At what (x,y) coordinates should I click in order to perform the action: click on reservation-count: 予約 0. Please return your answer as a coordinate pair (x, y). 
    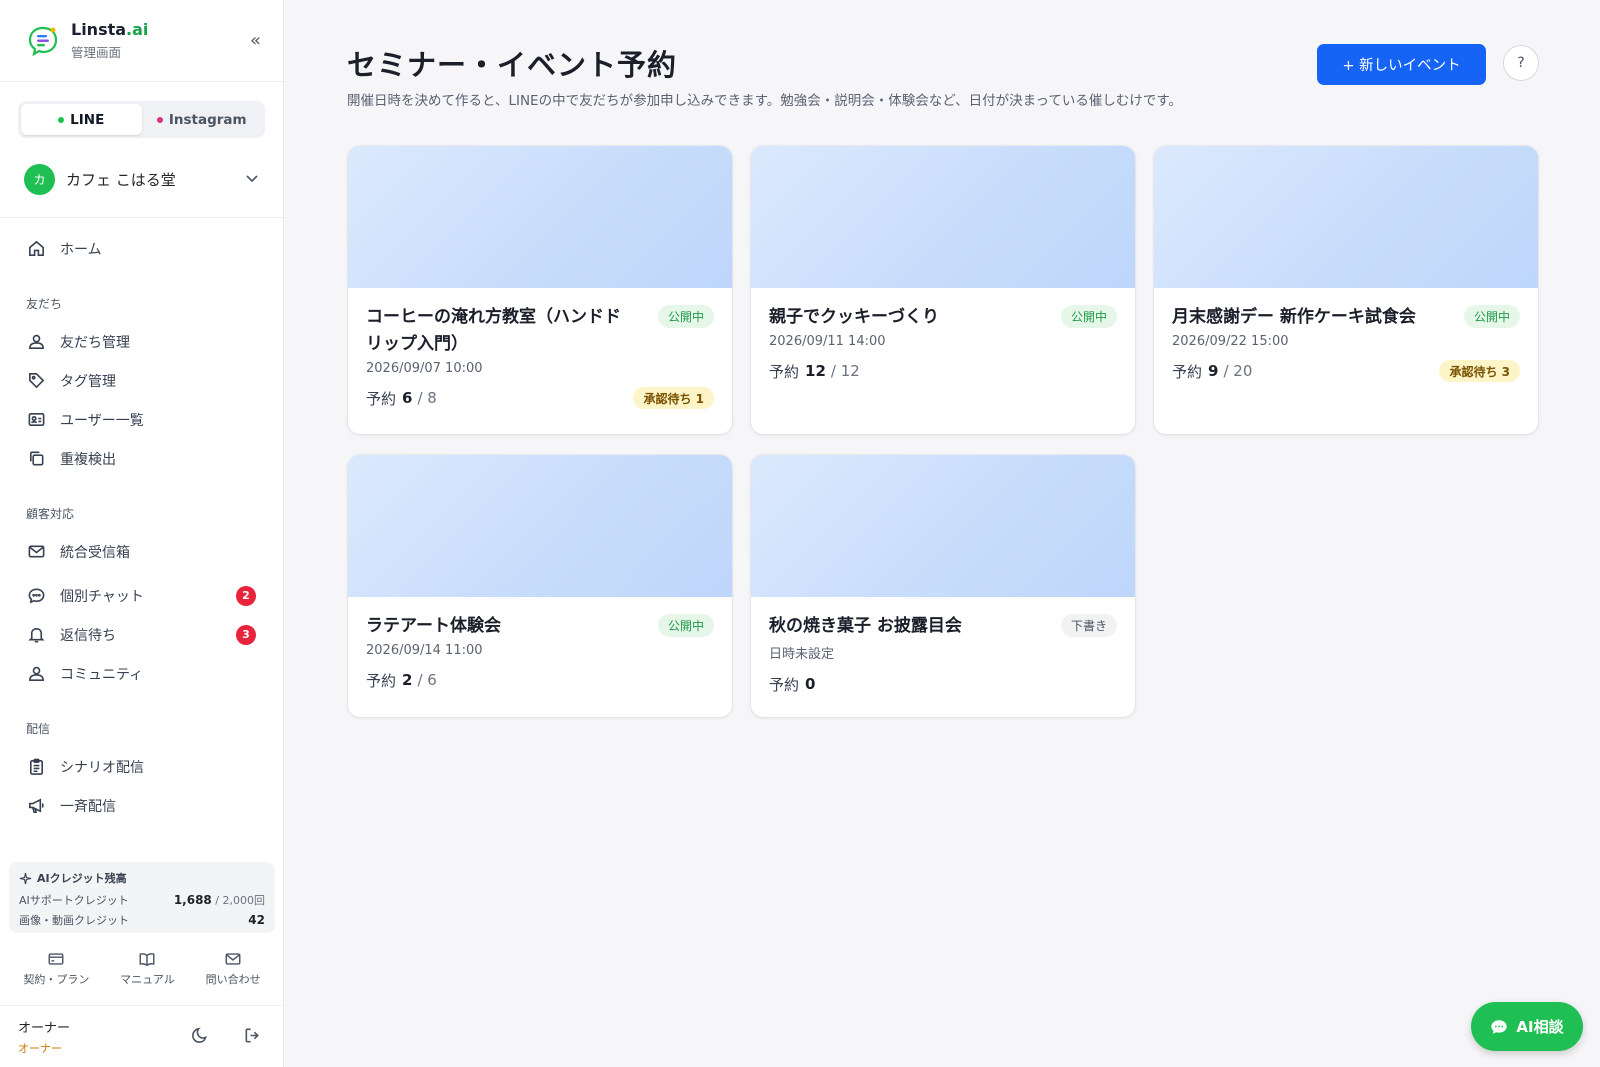
    Looking at the image, I should click on (792, 684).